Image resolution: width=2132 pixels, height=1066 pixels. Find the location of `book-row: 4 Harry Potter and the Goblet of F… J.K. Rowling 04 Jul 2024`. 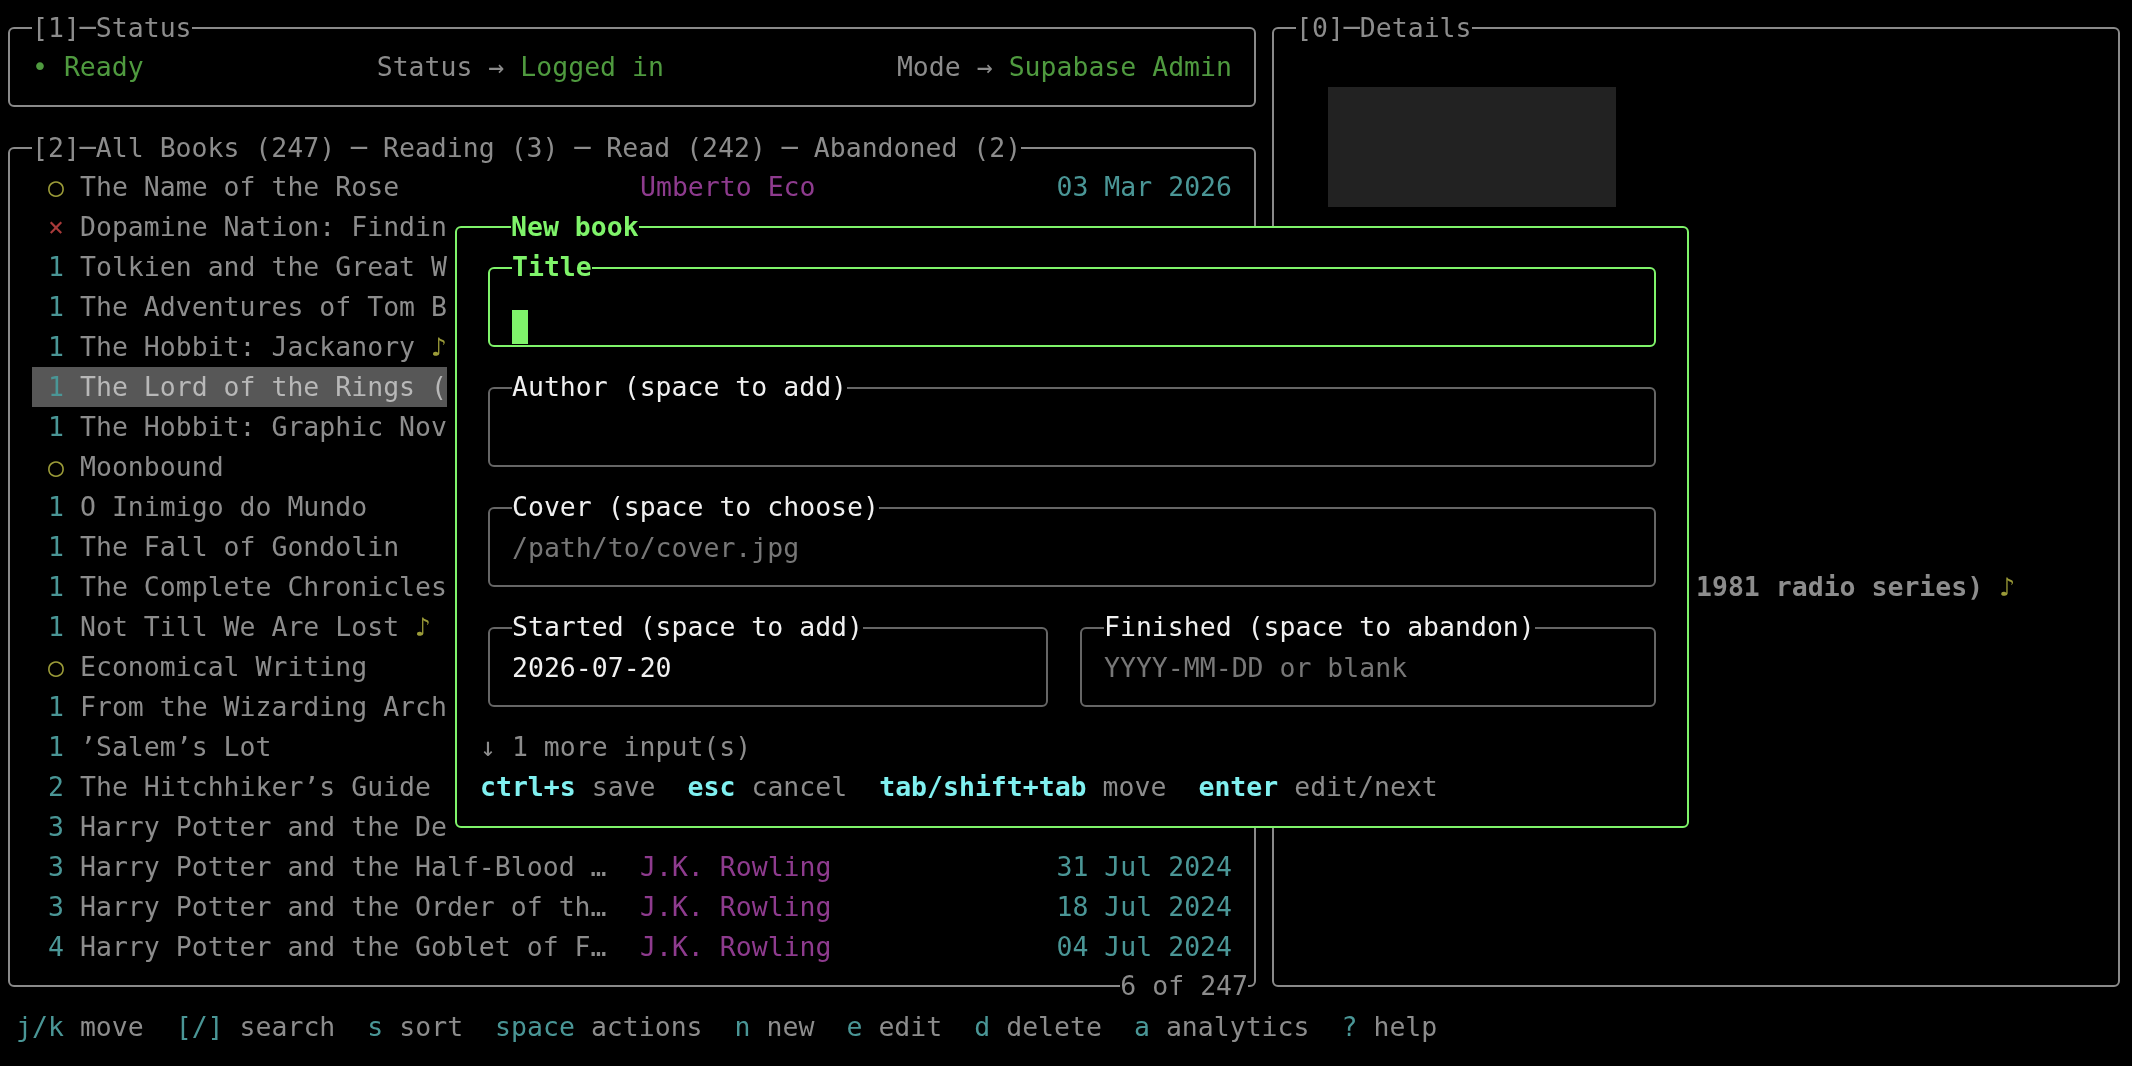

book-row: 4 Harry Potter and the Goblet of F… J.K. Rowling 04 Jul 2024 is located at coordinates (632, 947).